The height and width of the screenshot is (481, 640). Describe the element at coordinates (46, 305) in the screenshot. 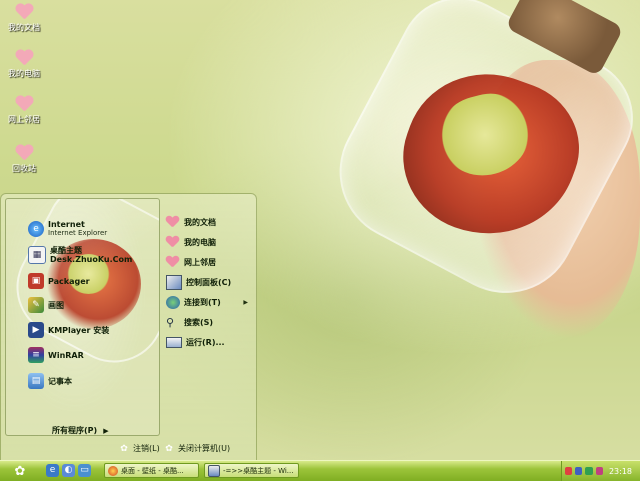

I see `recent-item-paint: ✎ 画图` at that location.